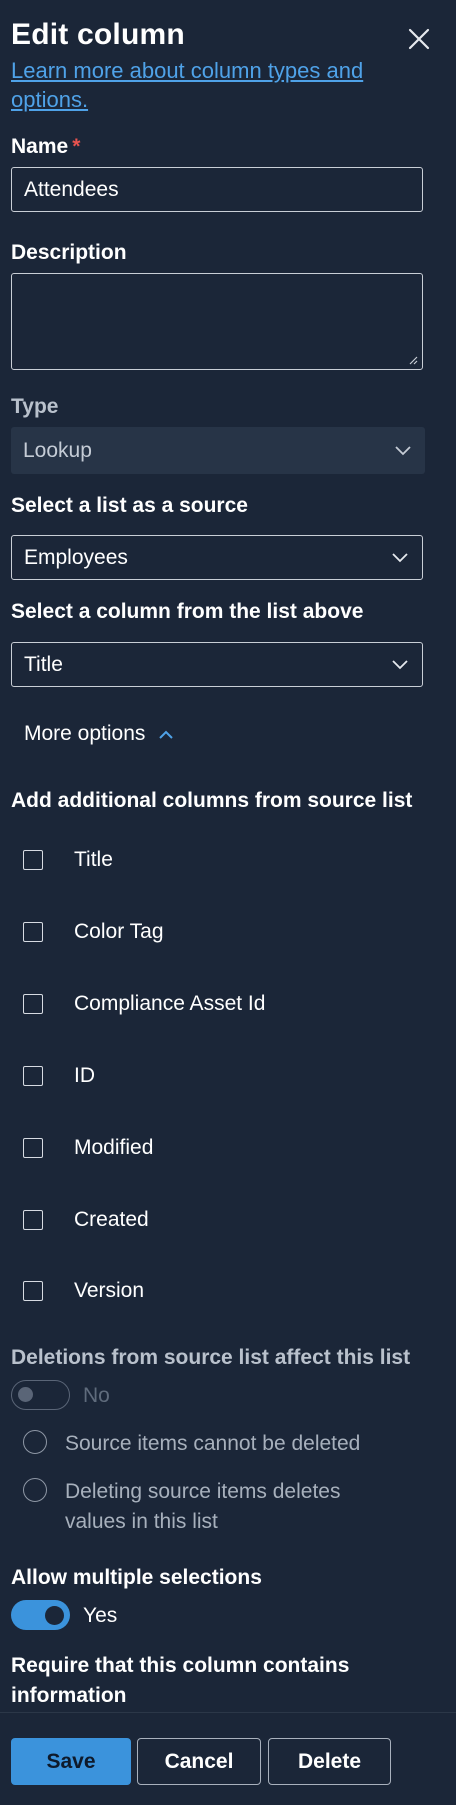 The width and height of the screenshot is (456, 1805). I want to click on checkbox-version: Version, so click(83, 1291).